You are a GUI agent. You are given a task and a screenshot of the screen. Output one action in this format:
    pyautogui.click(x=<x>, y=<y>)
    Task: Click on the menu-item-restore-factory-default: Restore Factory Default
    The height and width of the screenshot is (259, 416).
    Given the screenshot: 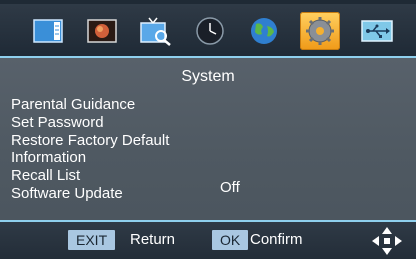 What is the action you would take?
    pyautogui.click(x=161, y=141)
    